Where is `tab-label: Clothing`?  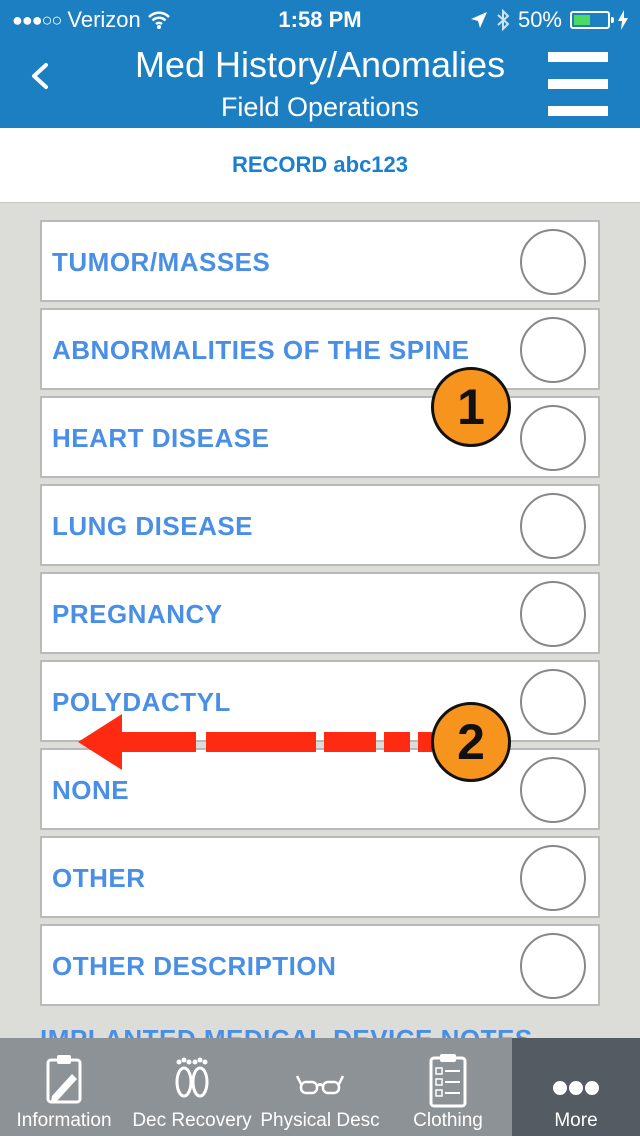
tab-label: Clothing is located at coordinates (448, 1120).